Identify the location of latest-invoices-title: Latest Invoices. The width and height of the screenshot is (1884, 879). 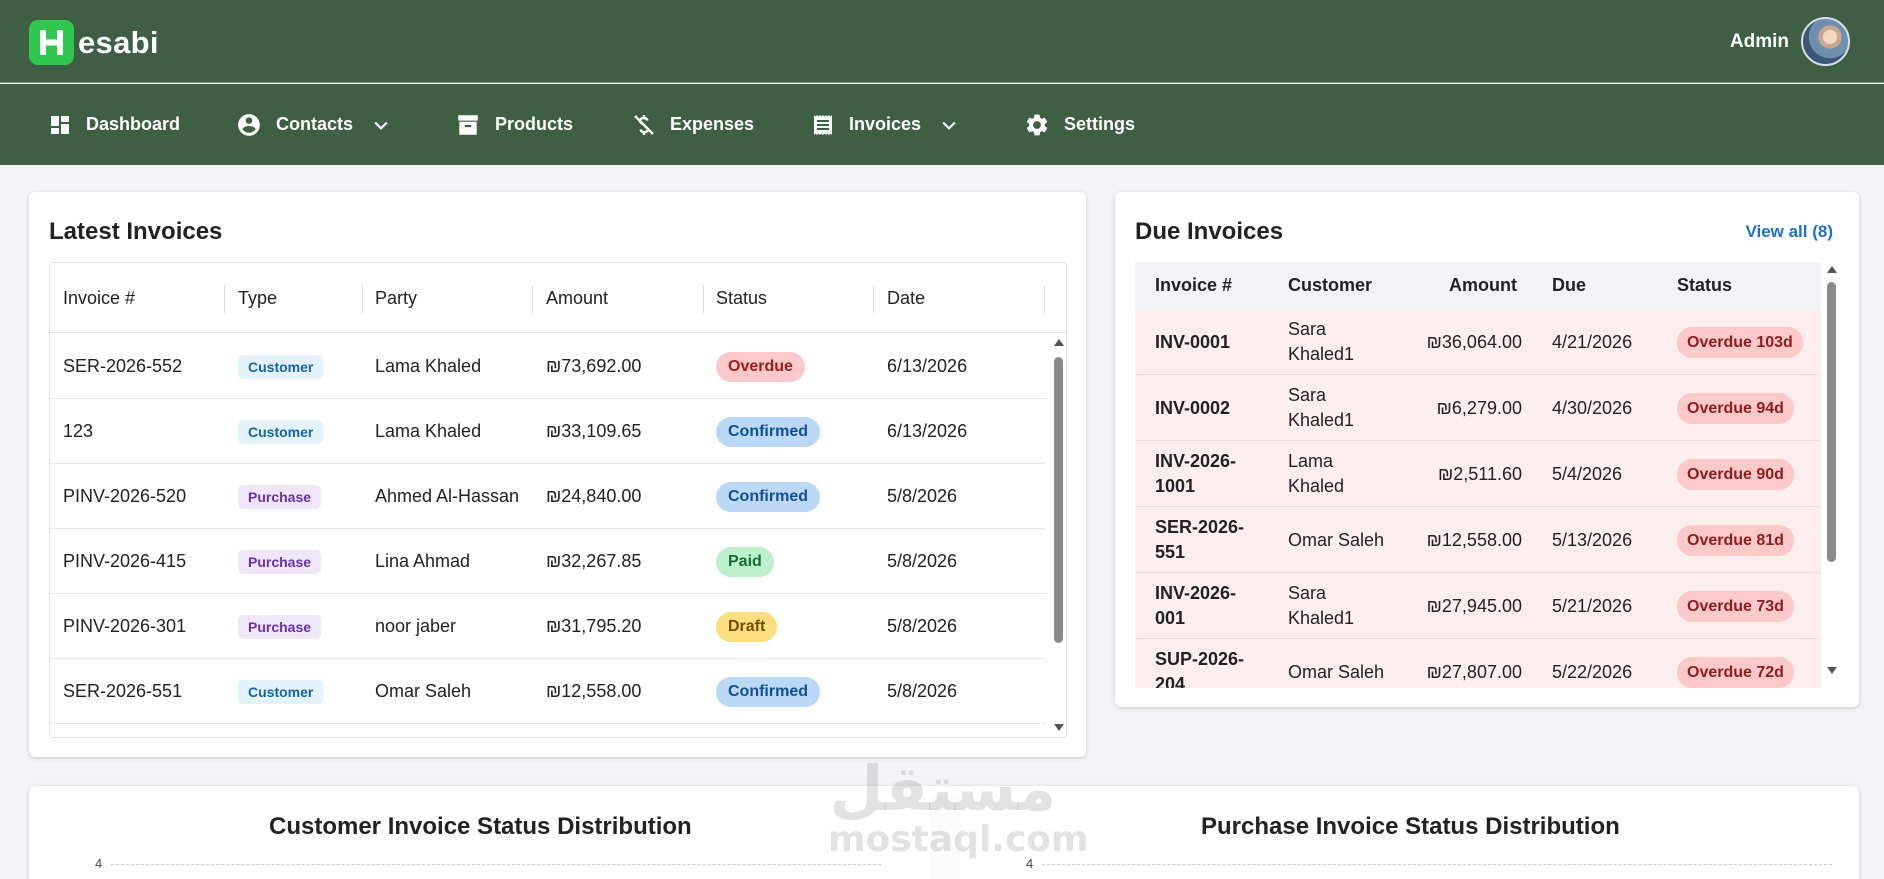
(136, 231).